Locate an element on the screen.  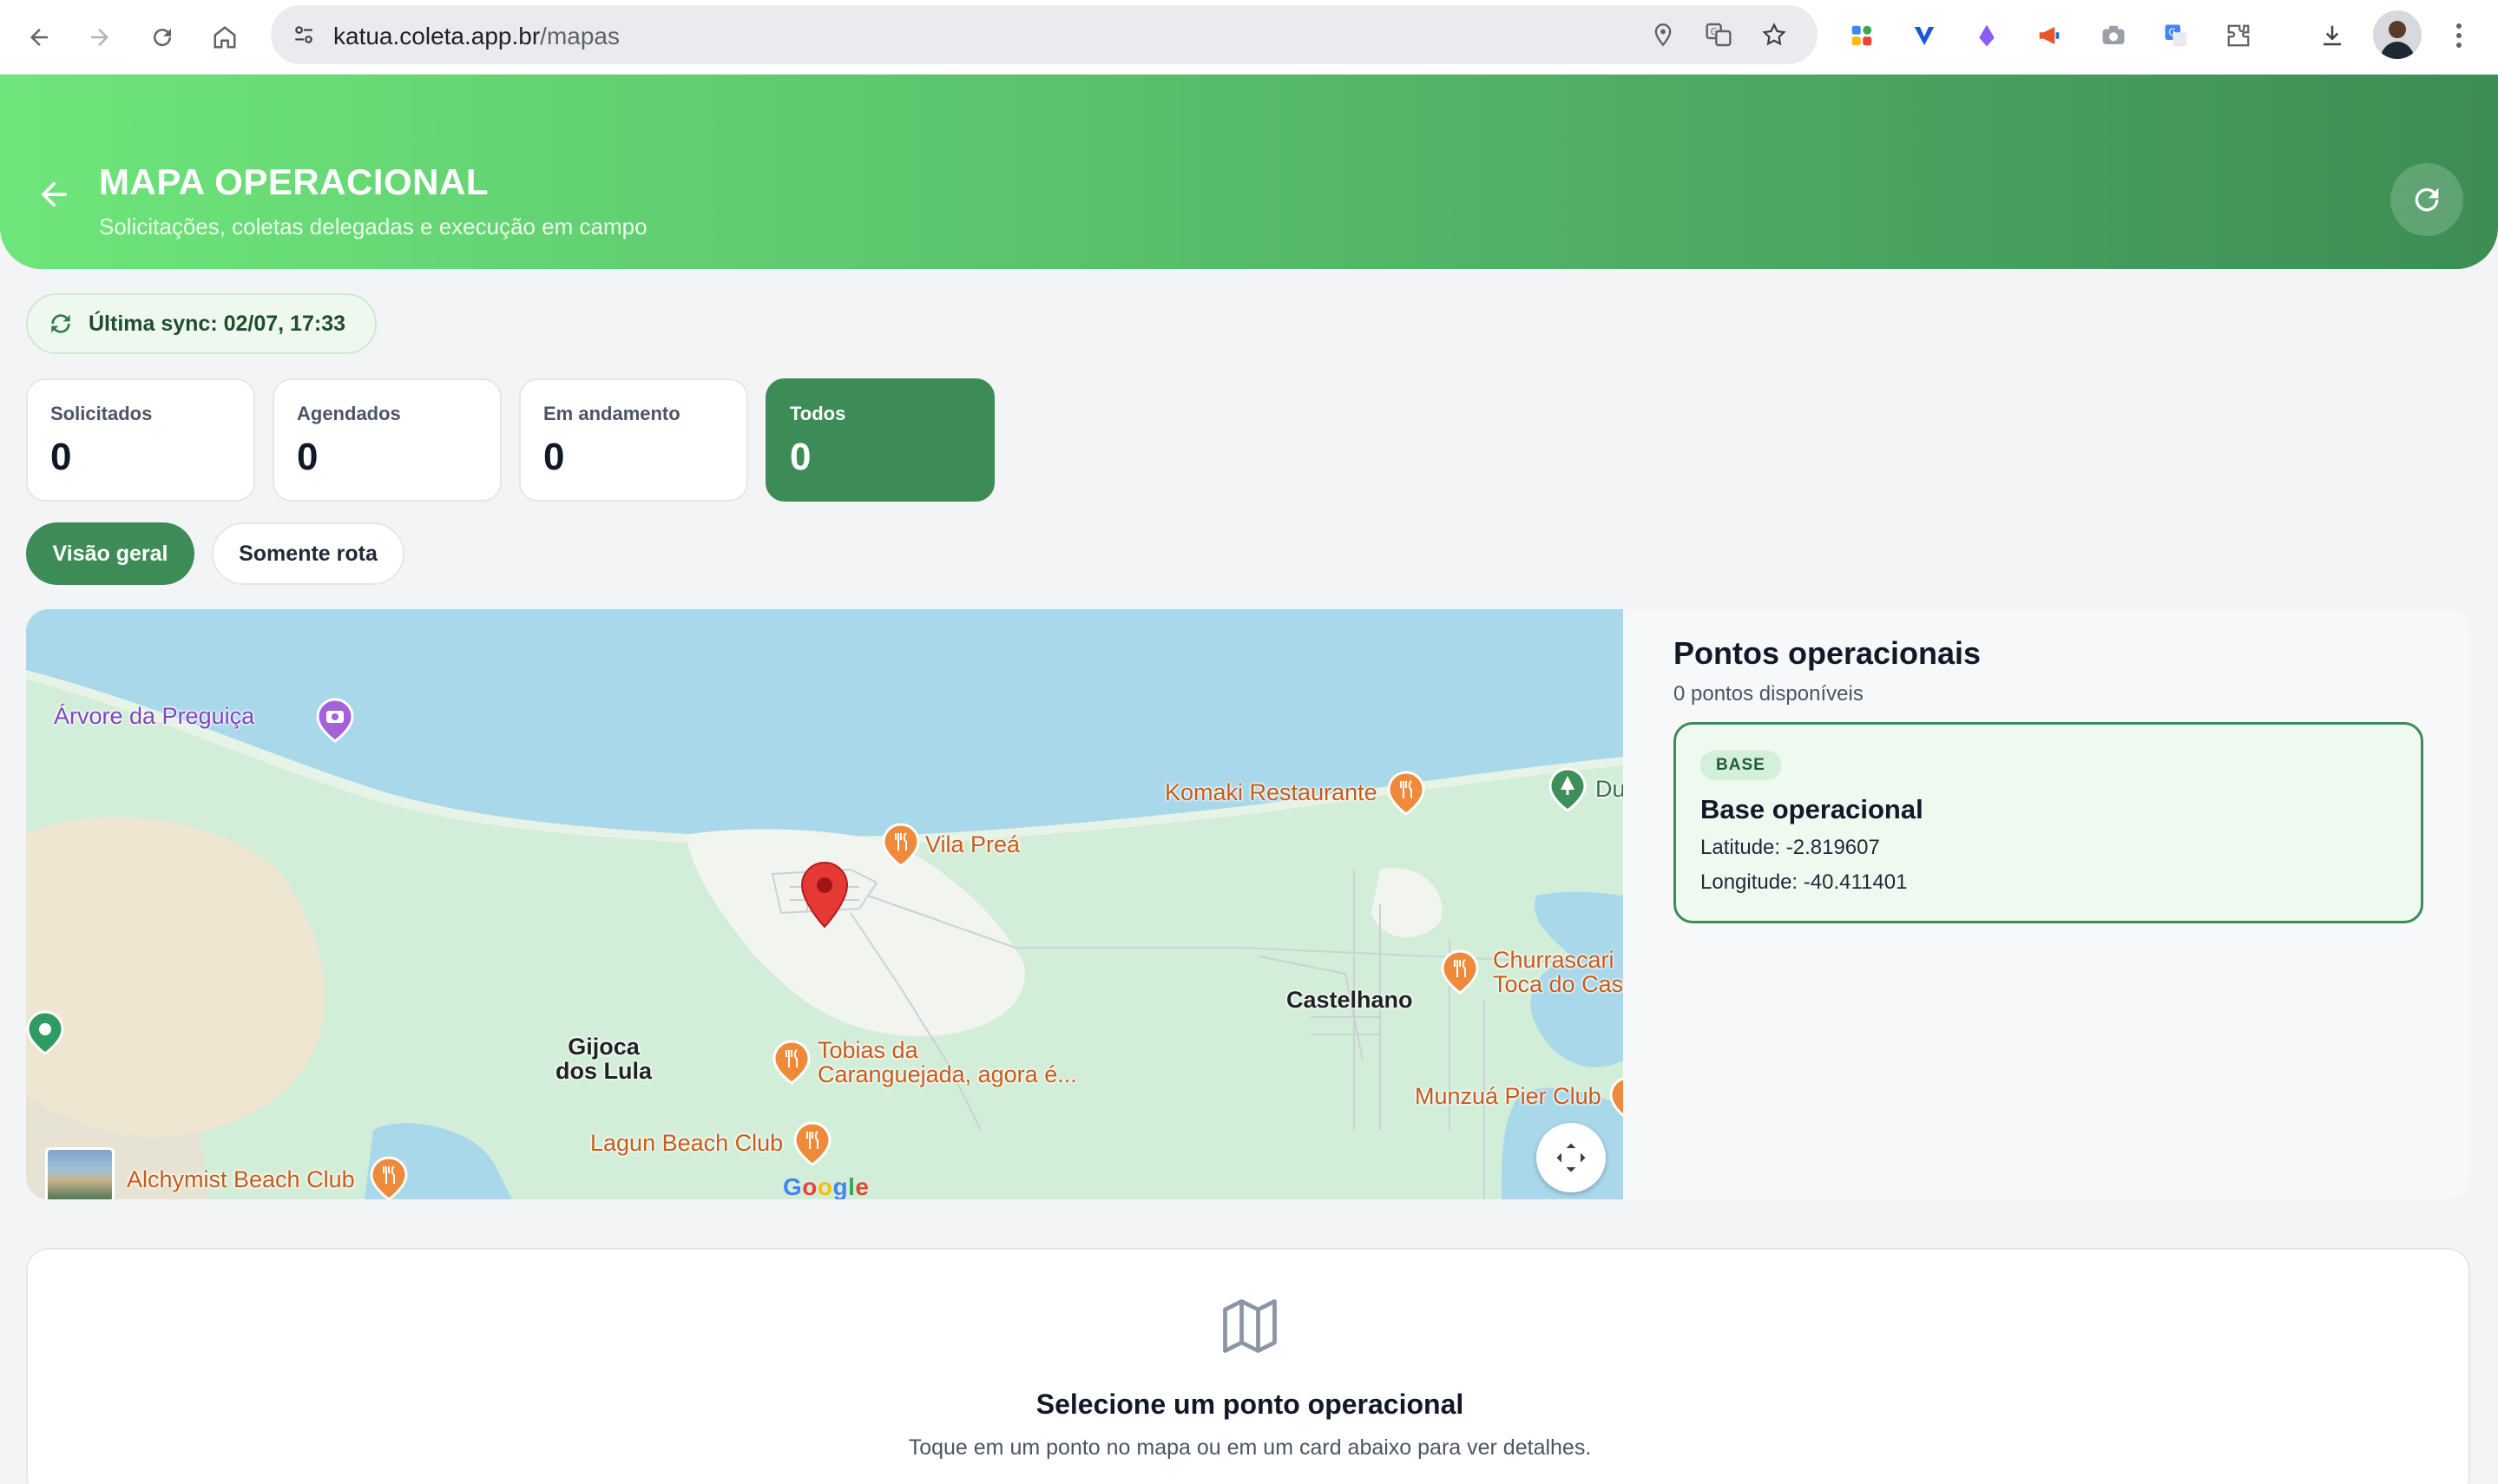
empty-state-title: Selecione um ponto operacional is located at coordinates (1249, 1404).